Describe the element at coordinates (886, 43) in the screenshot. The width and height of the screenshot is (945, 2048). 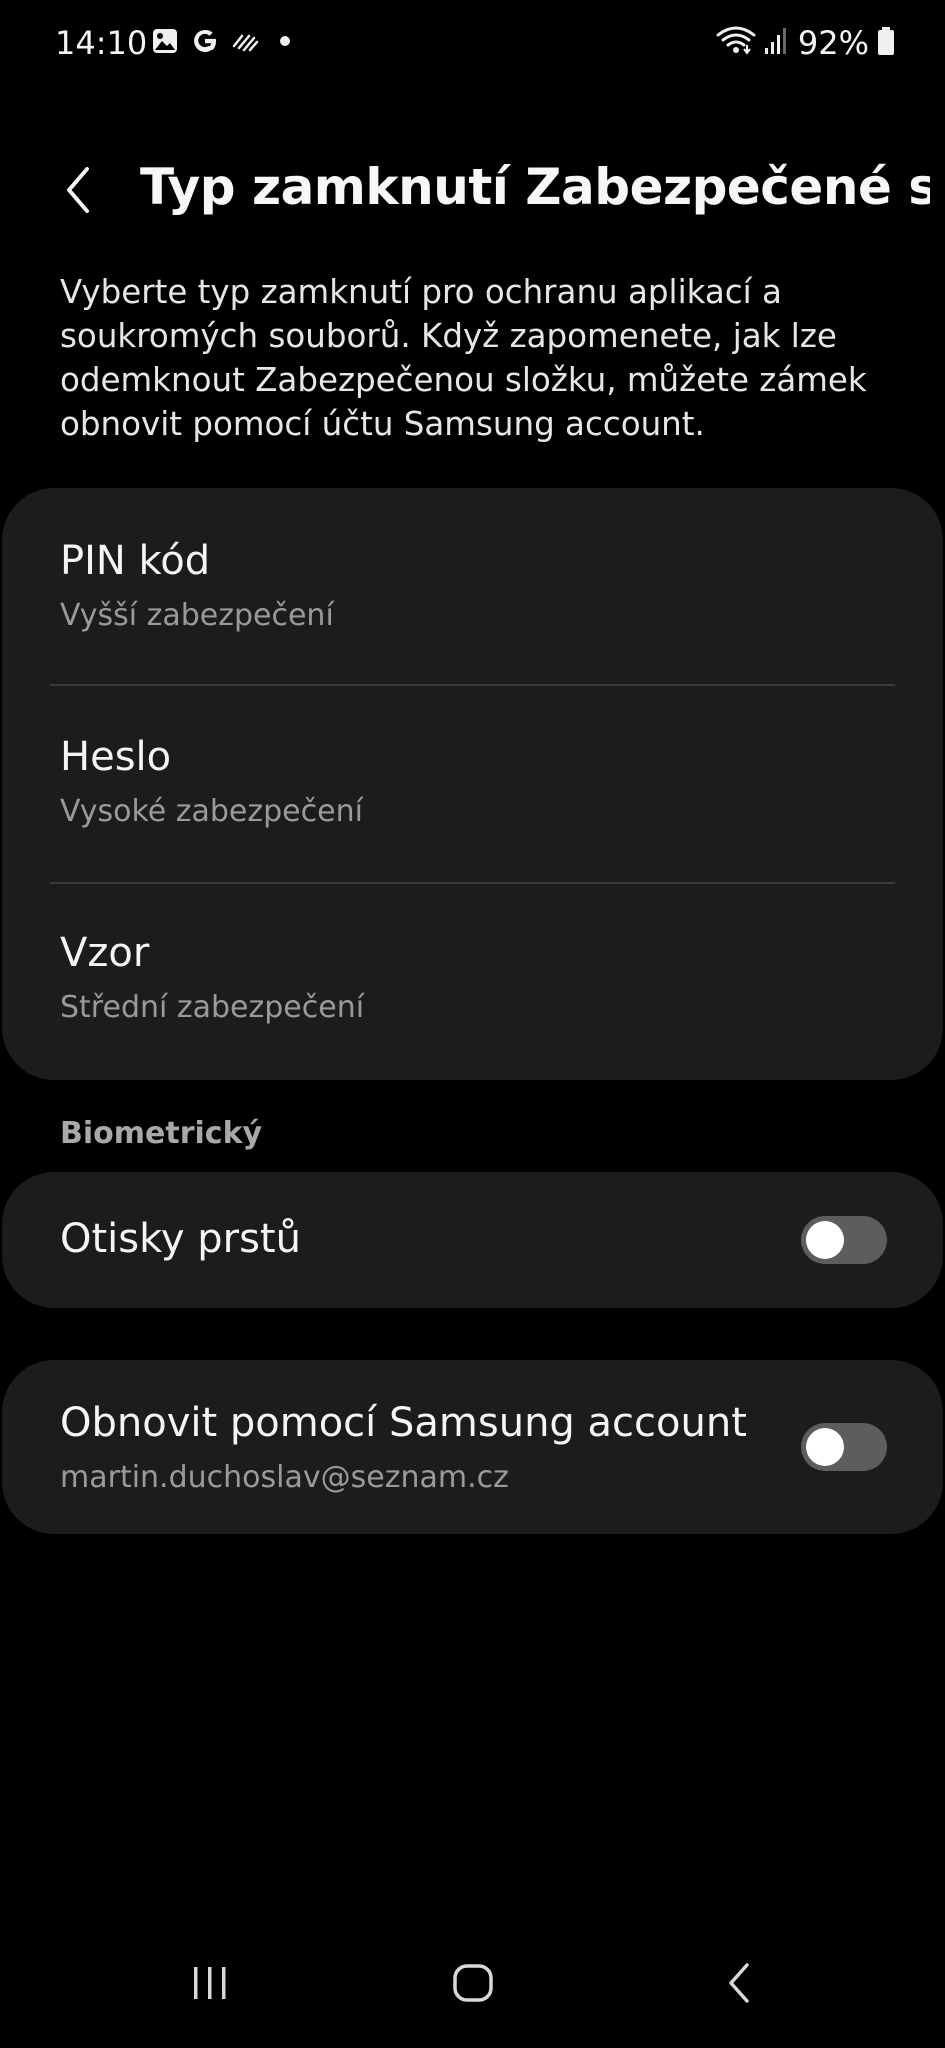
I see `battery-icon` at that location.